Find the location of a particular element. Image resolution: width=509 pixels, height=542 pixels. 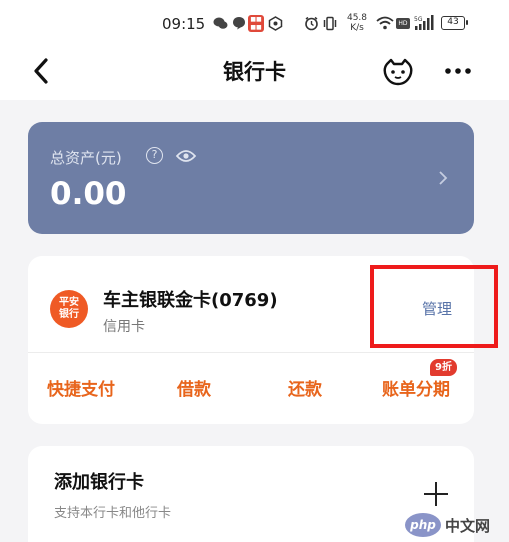

customer-service-button is located at coordinates (398, 72).